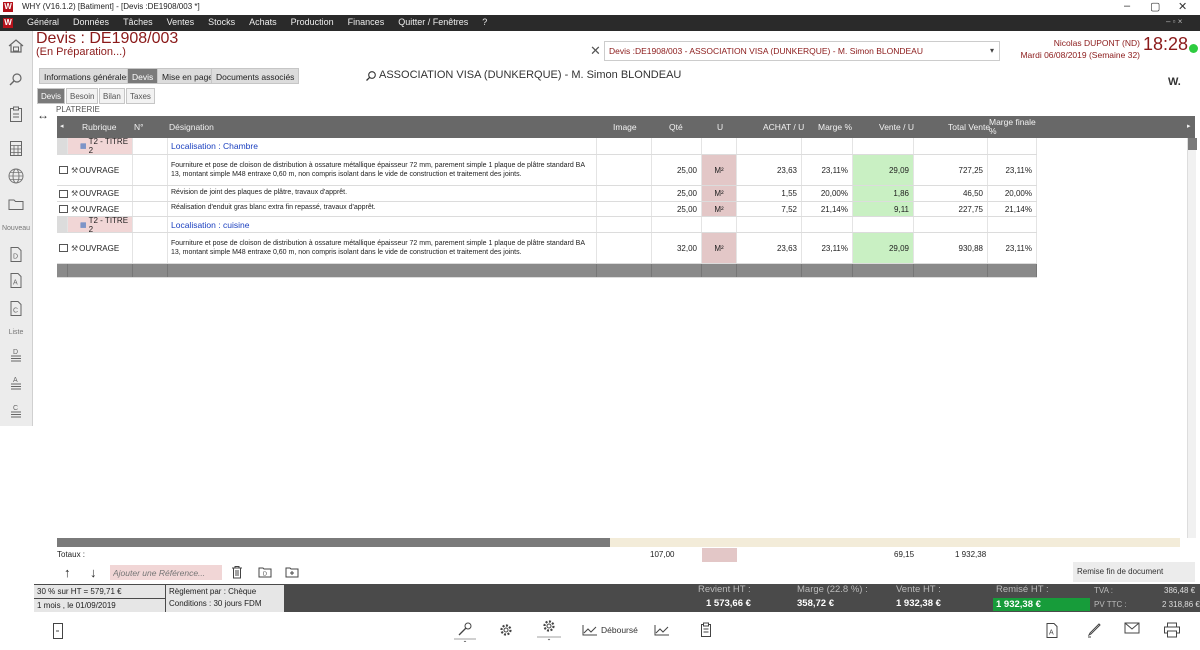 The image size is (1200, 650). I want to click on maximize-button: ▢, so click(1155, 6).